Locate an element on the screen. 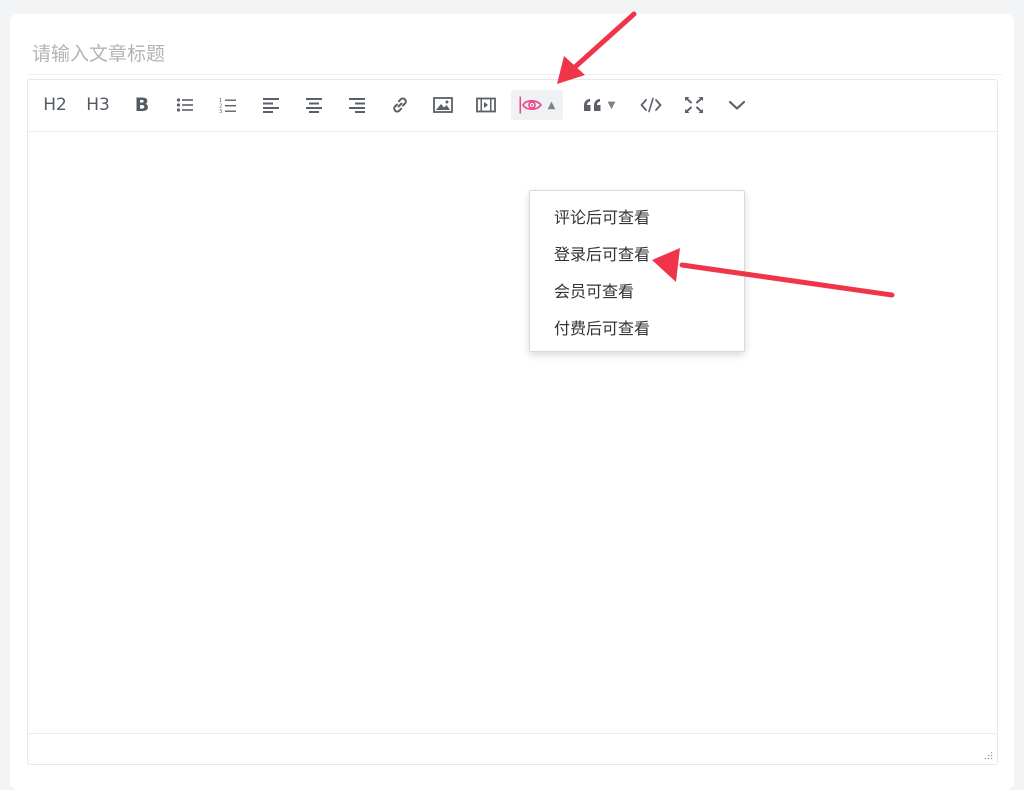 The height and width of the screenshot is (790, 1024). fullscreen-button is located at coordinates (694, 105).